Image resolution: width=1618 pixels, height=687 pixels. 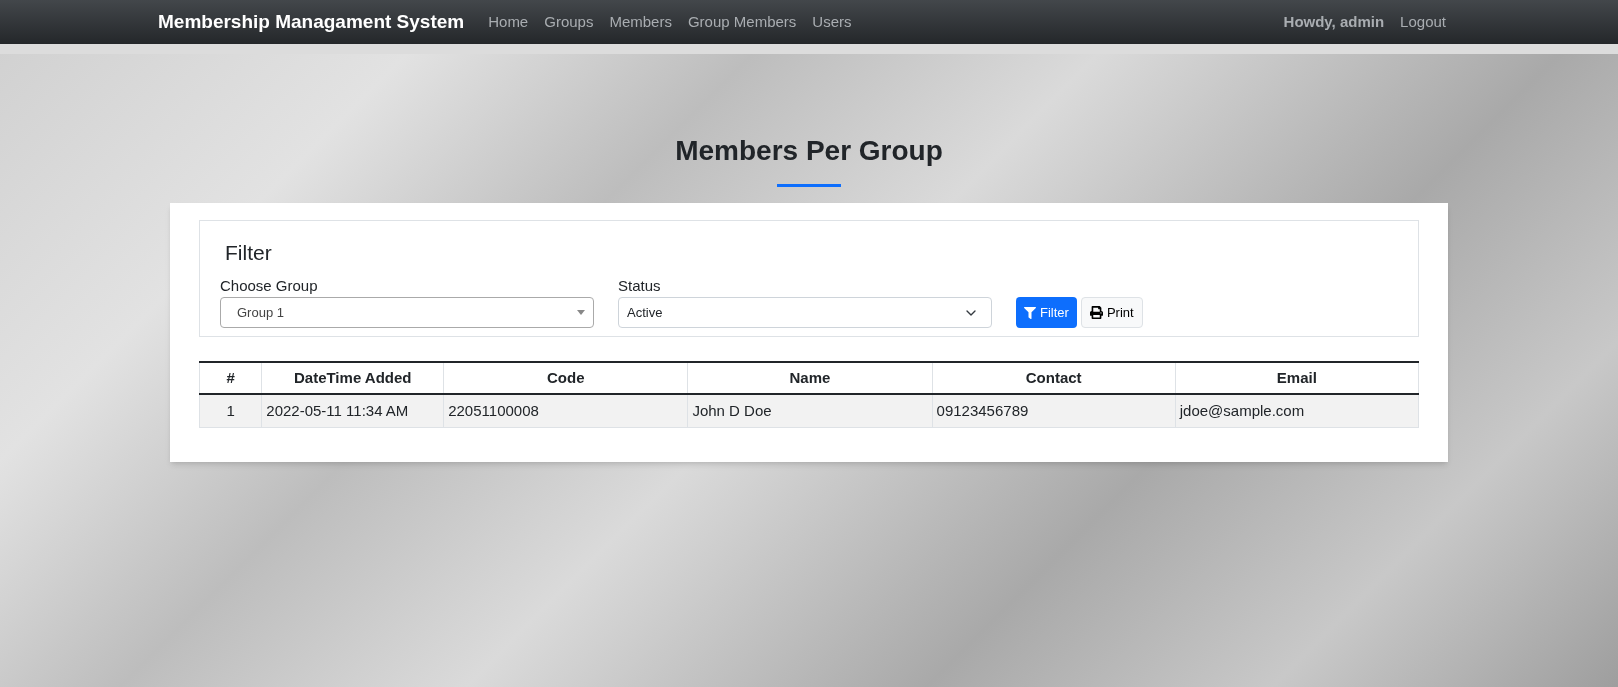 I want to click on nav-link: Groups, so click(x=569, y=22).